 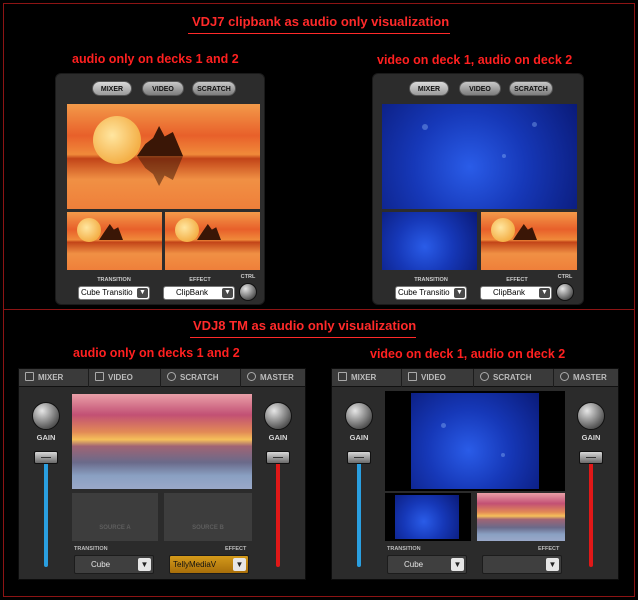 I want to click on fader-track-right, so click(x=591, y=514).